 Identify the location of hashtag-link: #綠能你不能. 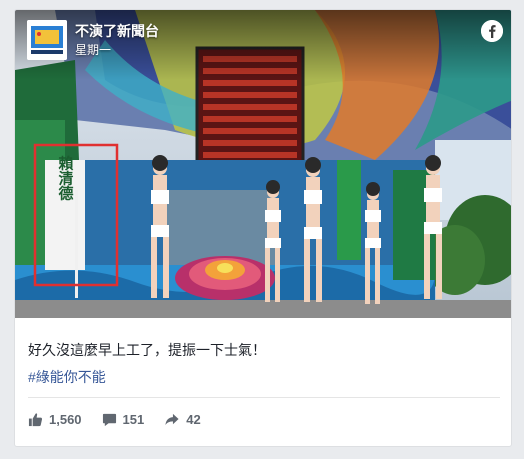
(67, 377).